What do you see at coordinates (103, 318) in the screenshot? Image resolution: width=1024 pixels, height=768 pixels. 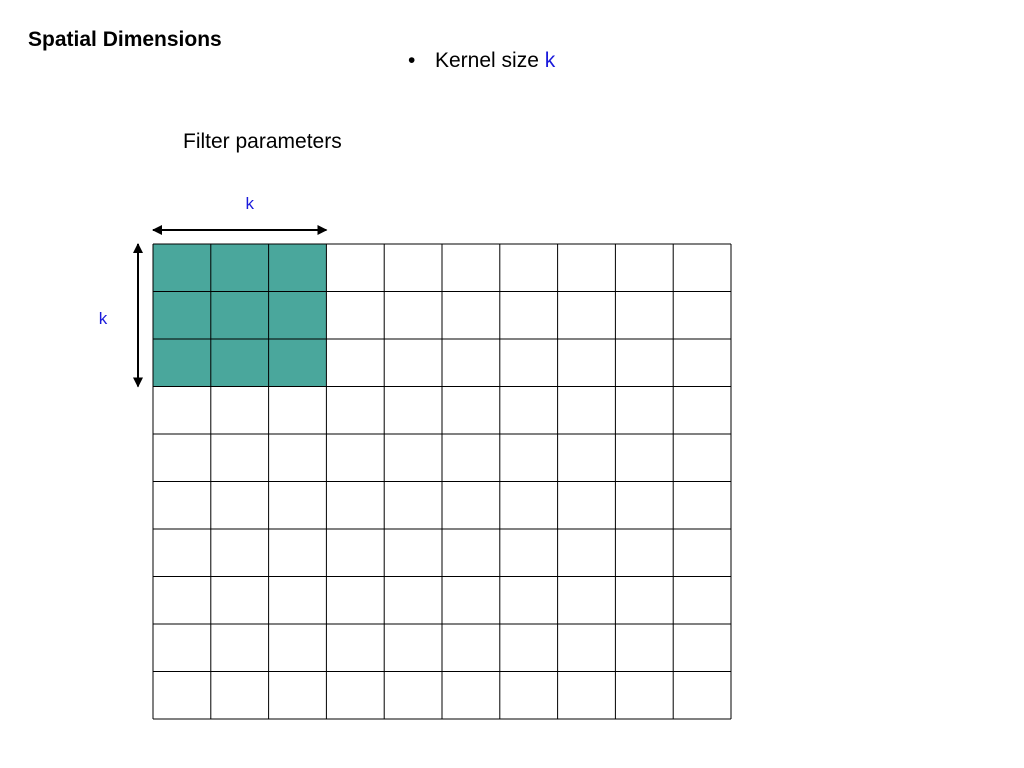 I see `kernel-height-label: k` at bounding box center [103, 318].